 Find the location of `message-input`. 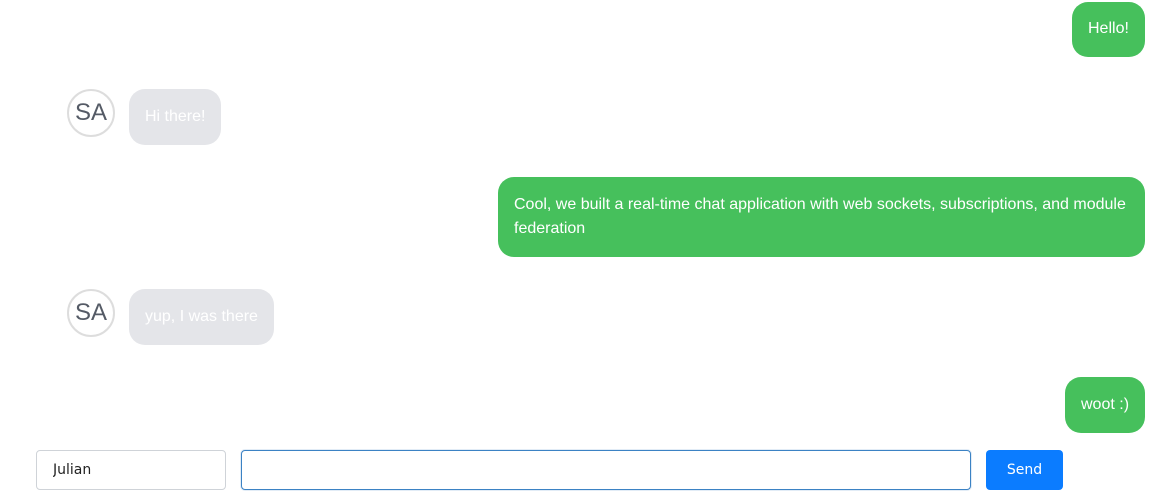

message-input is located at coordinates (606, 470).